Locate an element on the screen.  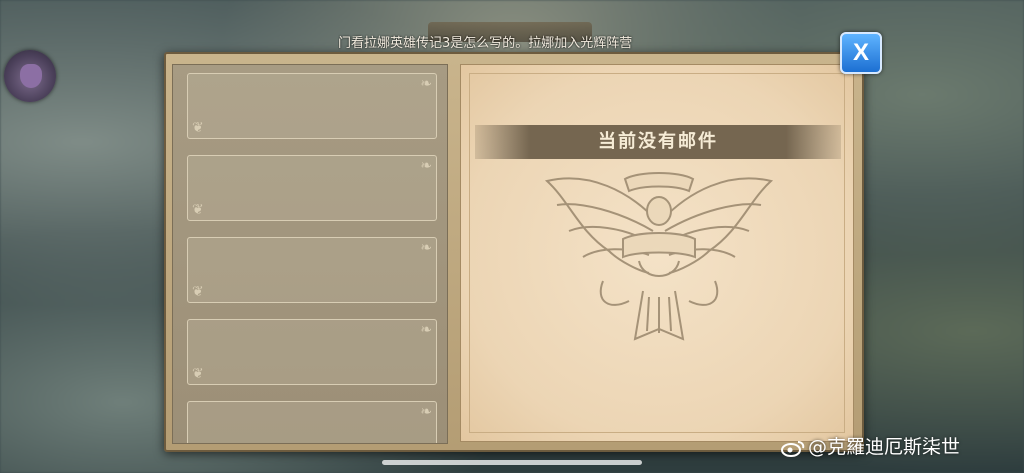
weibo-watermark: @克羅迪厄斯柒世 is located at coordinates (884, 447).